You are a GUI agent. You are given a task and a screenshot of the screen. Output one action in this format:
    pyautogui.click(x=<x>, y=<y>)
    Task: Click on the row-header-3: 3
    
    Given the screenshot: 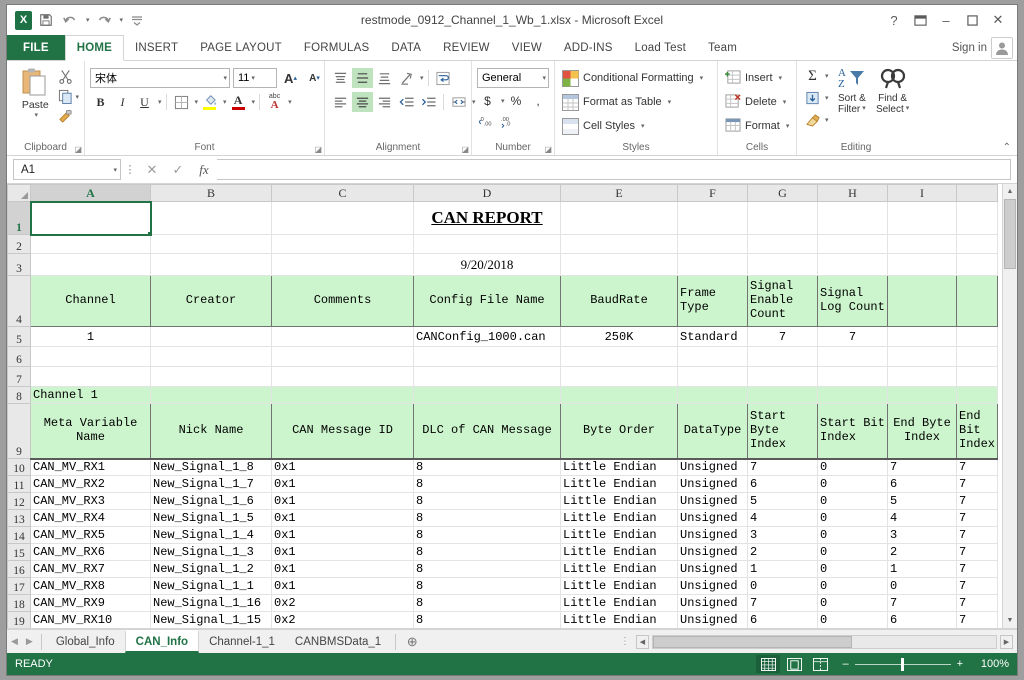 What is the action you would take?
    pyautogui.click(x=19, y=264)
    